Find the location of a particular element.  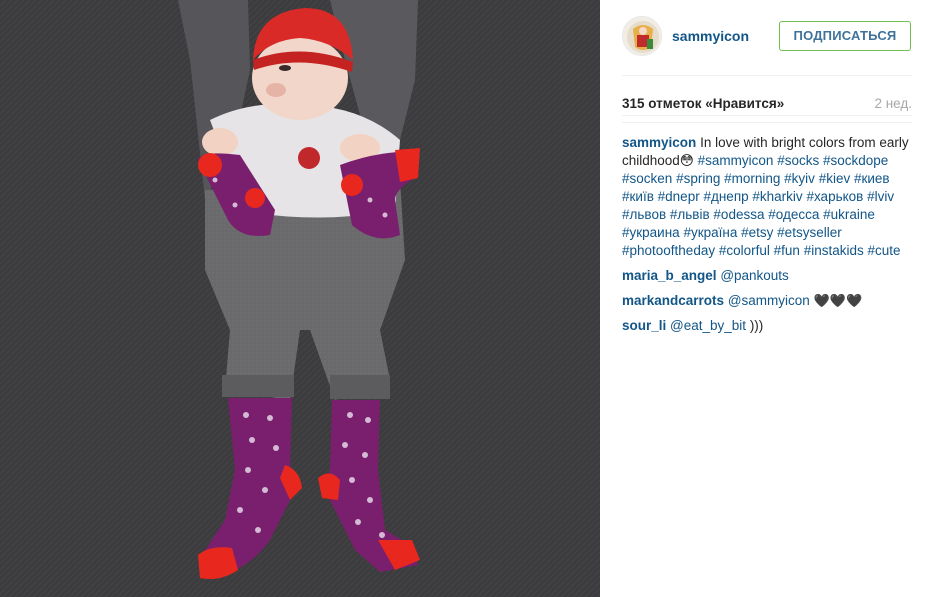

comment-mention: @sammyicon is located at coordinates (769, 300).